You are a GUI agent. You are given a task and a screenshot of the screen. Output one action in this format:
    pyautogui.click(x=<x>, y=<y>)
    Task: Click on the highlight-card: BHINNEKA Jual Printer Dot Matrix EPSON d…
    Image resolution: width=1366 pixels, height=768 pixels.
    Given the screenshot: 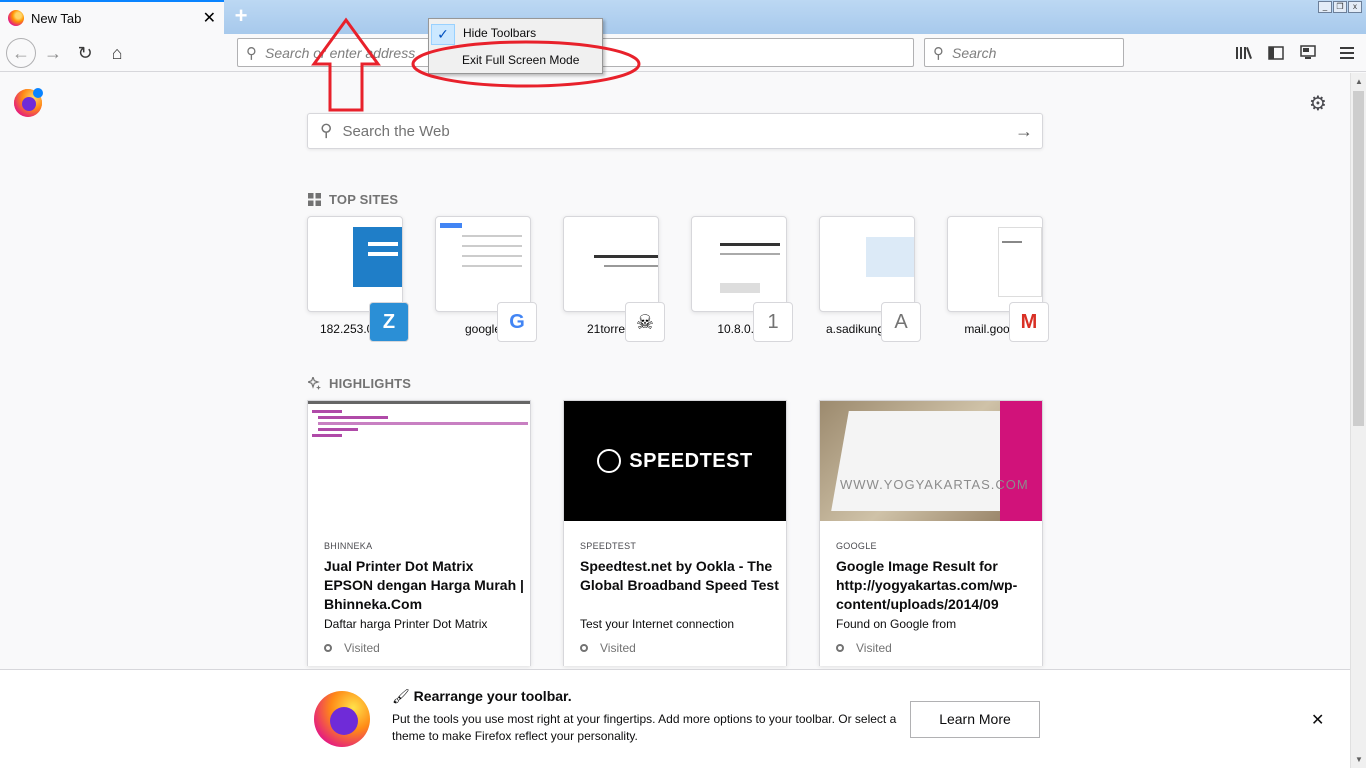 What is the action you would take?
    pyautogui.click(x=419, y=533)
    